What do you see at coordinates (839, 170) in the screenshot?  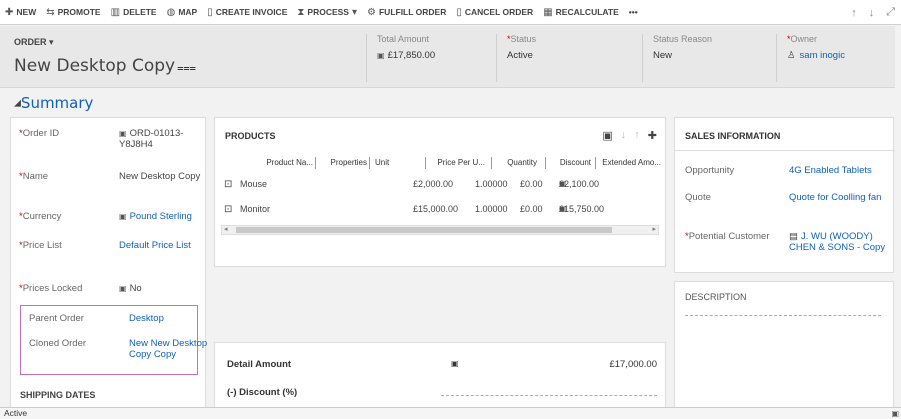 I see `opportunity-link: 4G Enabled Tablets` at bounding box center [839, 170].